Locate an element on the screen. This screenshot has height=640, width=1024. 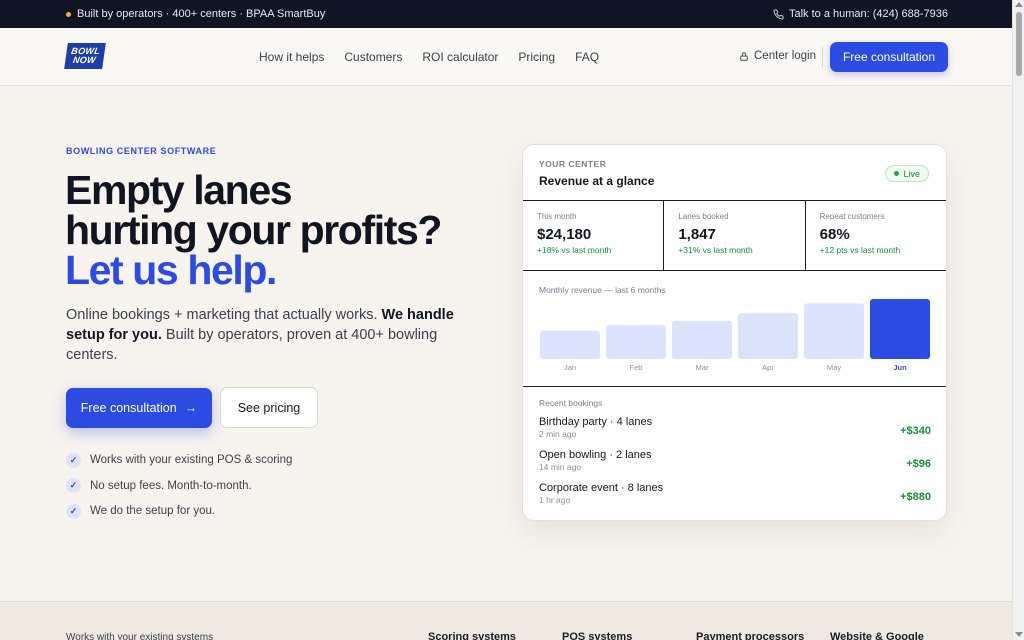
booking-name: Corporate event · 8 lanes is located at coordinates (601, 488).